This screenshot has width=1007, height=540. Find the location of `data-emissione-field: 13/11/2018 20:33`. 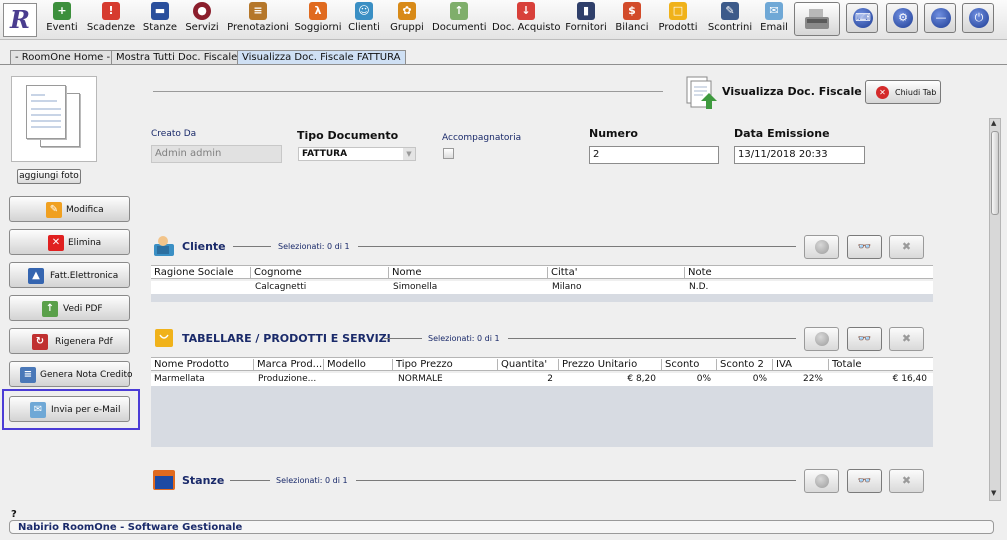

data-emissione-field: 13/11/2018 20:33 is located at coordinates (799, 155).